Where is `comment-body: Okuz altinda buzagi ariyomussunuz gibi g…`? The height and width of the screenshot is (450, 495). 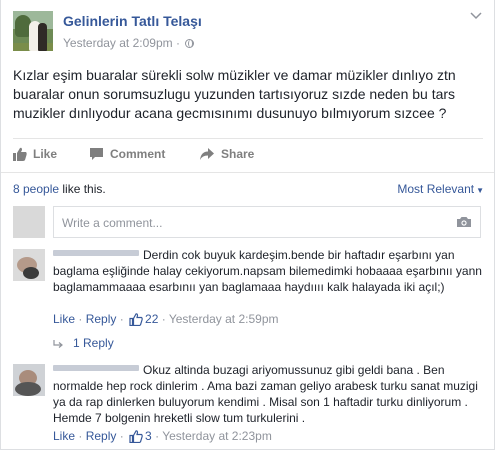
comment-body: Okuz altinda buzagi ariyomussunuz gibi g… is located at coordinates (268, 394).